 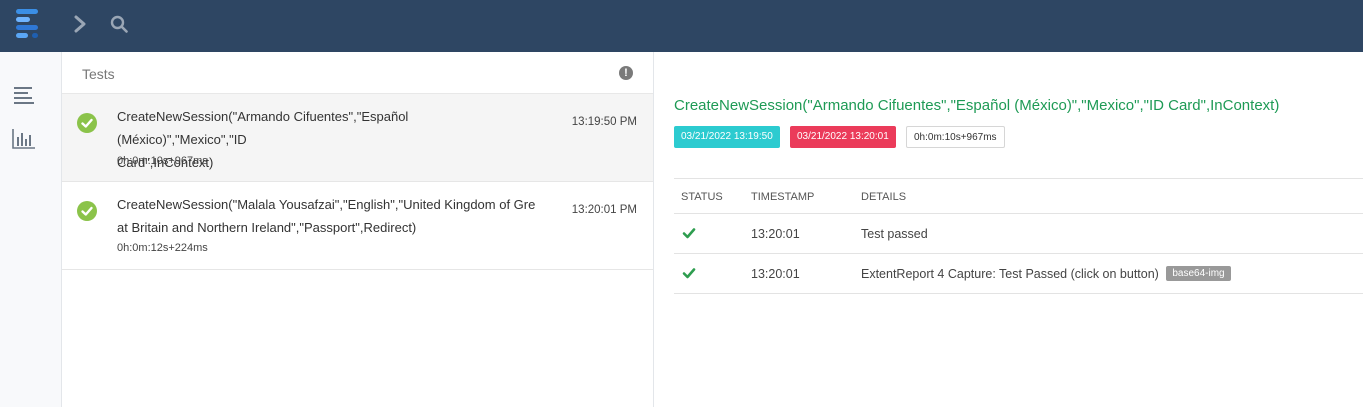 I want to click on test-duration: 0h:0m:10s+967ms, so click(x=162, y=161).